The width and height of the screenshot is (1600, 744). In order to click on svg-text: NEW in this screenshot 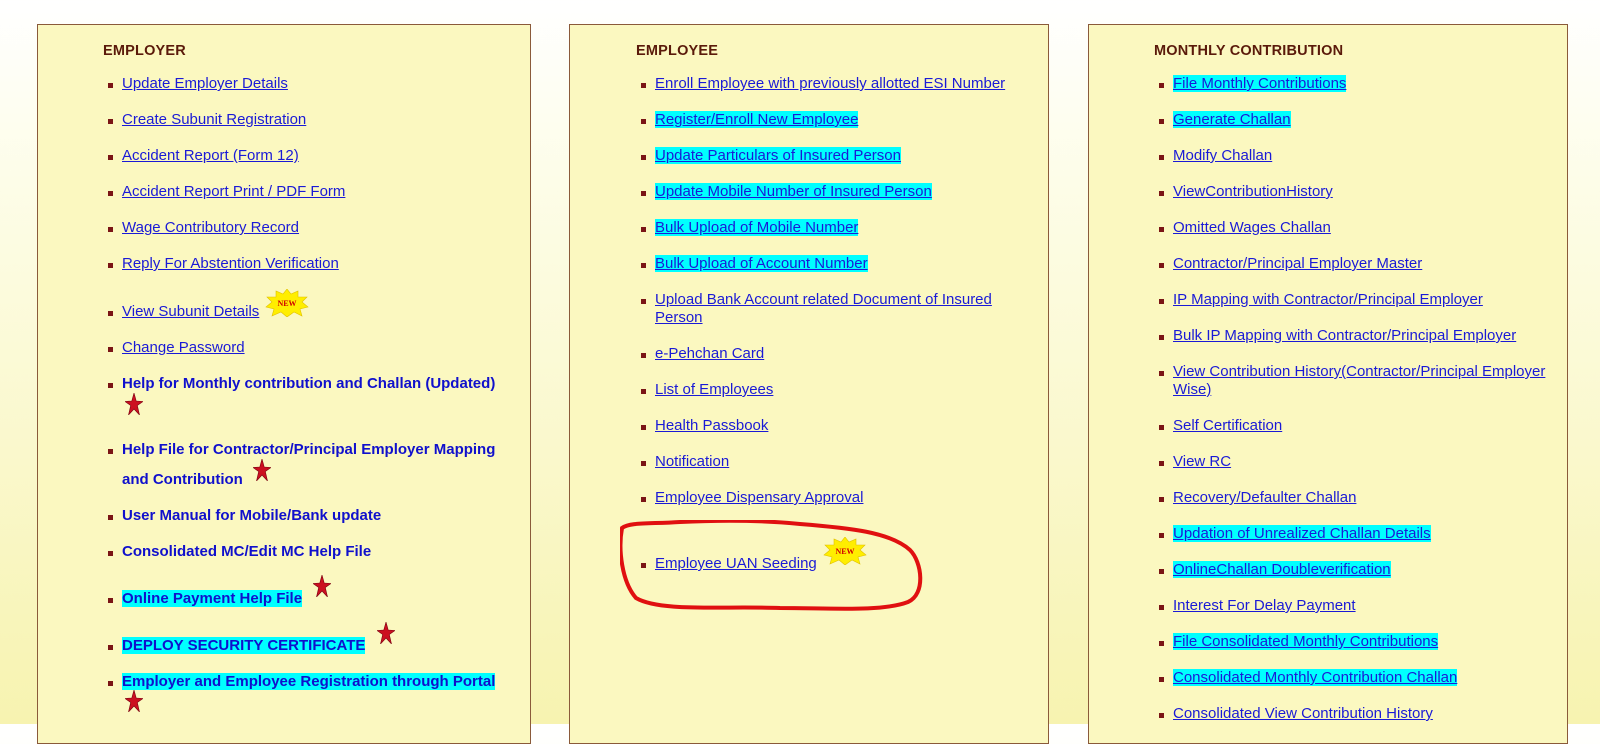, I will do `click(286, 303)`.